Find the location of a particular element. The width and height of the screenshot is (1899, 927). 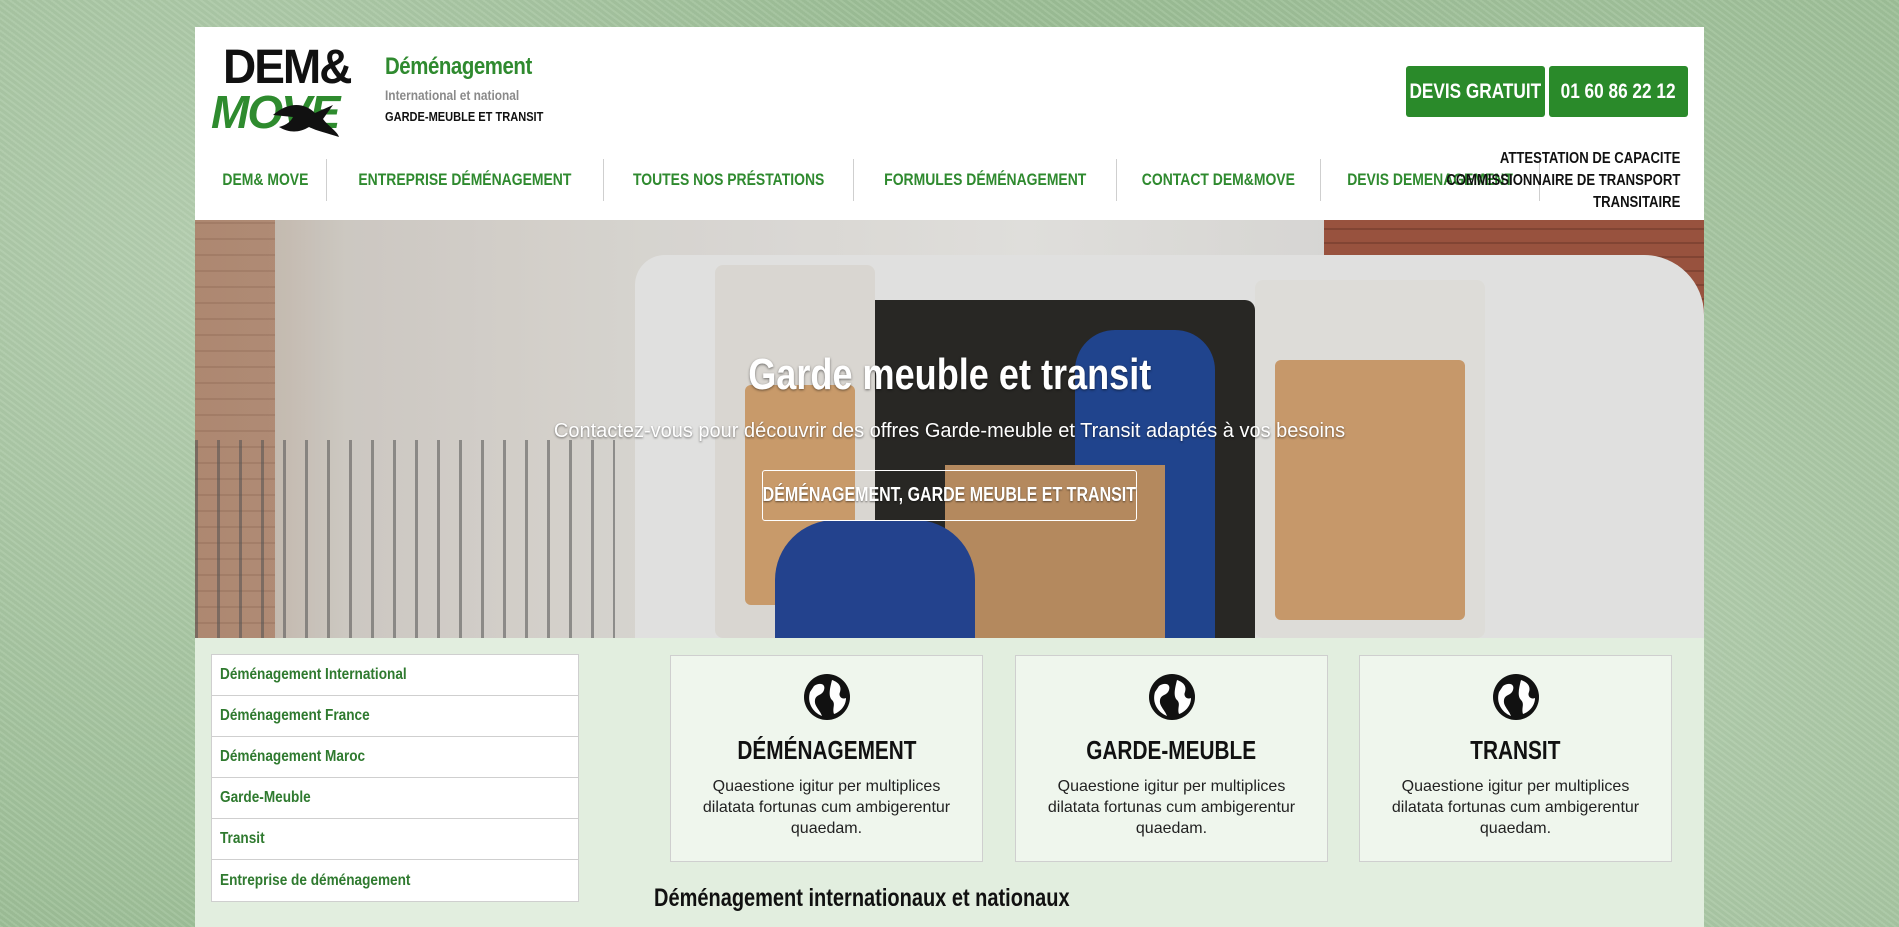

nav-item-label: CONTACT DEM&MOVE is located at coordinates (1219, 179).